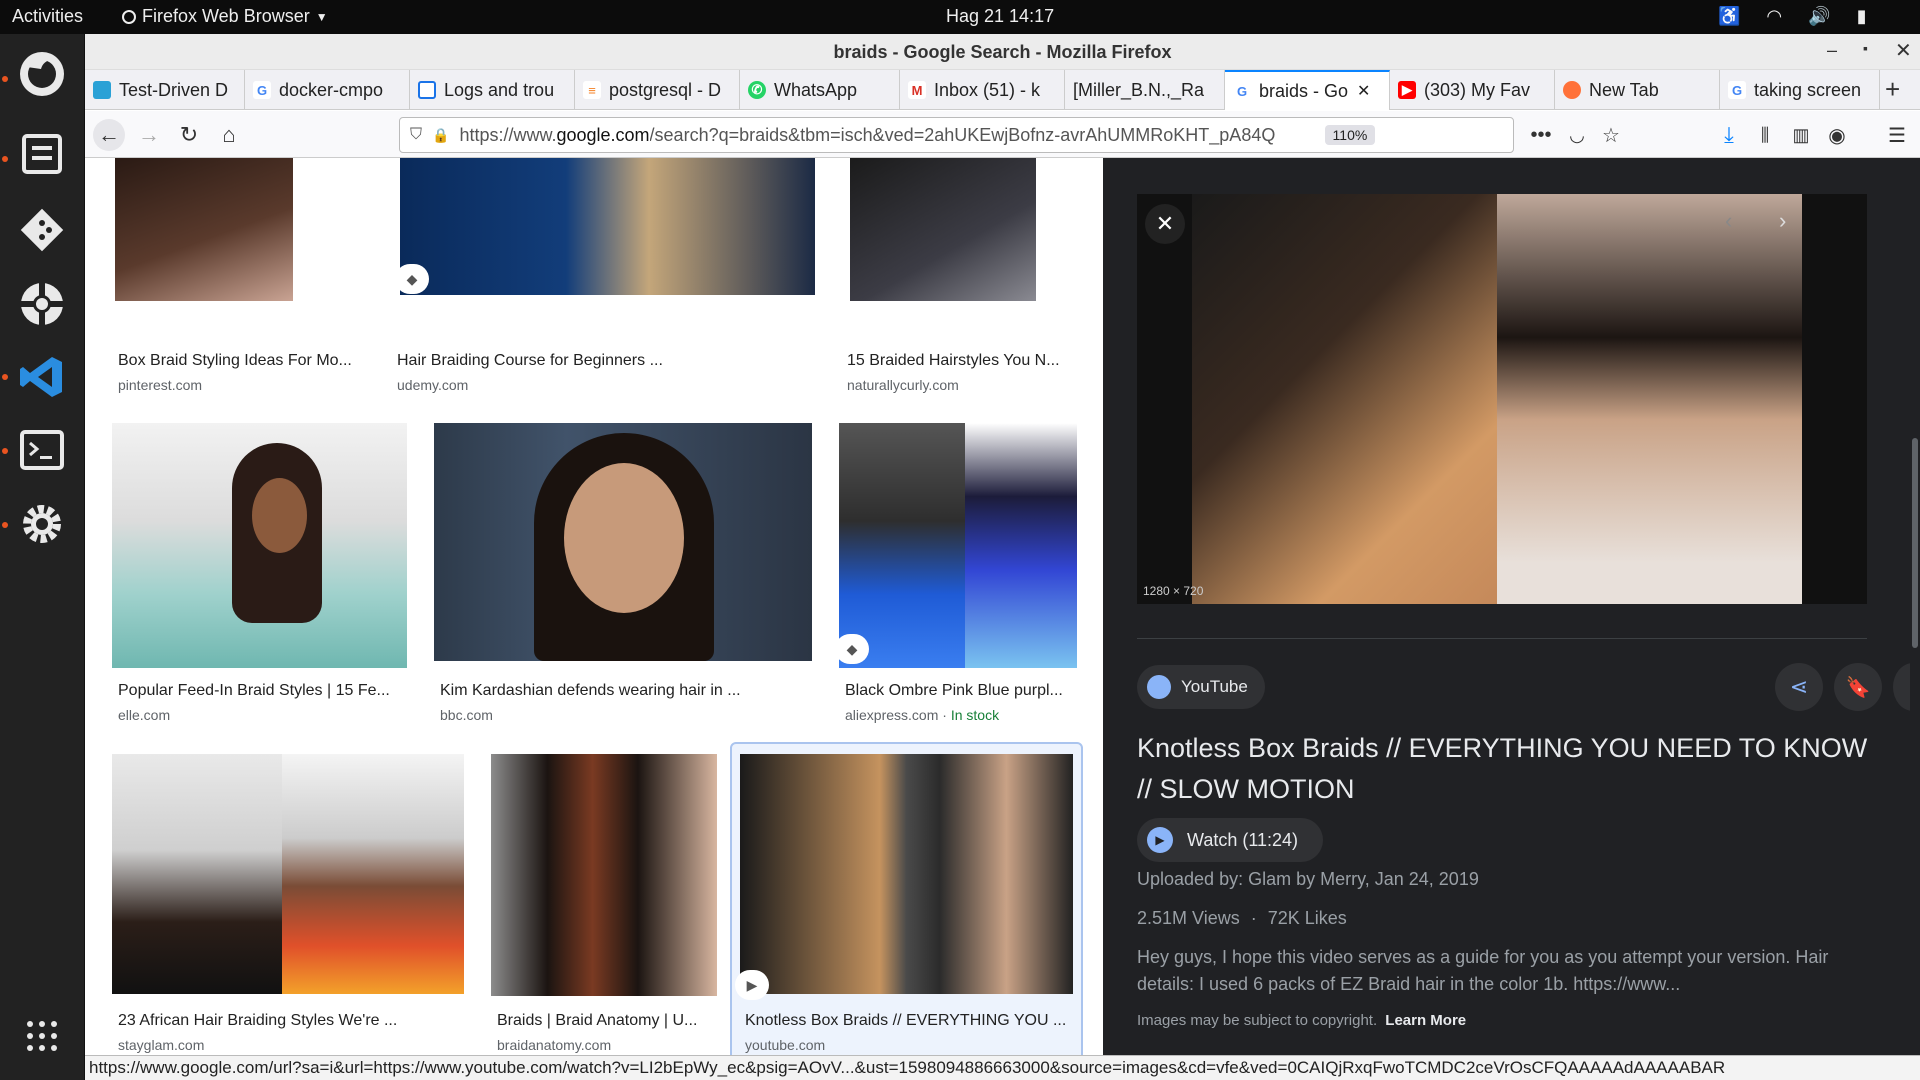 The image size is (1920, 1080). Describe the element at coordinates (1000, 16) in the screenshot. I see `clock: Hag 21 14:17` at that location.